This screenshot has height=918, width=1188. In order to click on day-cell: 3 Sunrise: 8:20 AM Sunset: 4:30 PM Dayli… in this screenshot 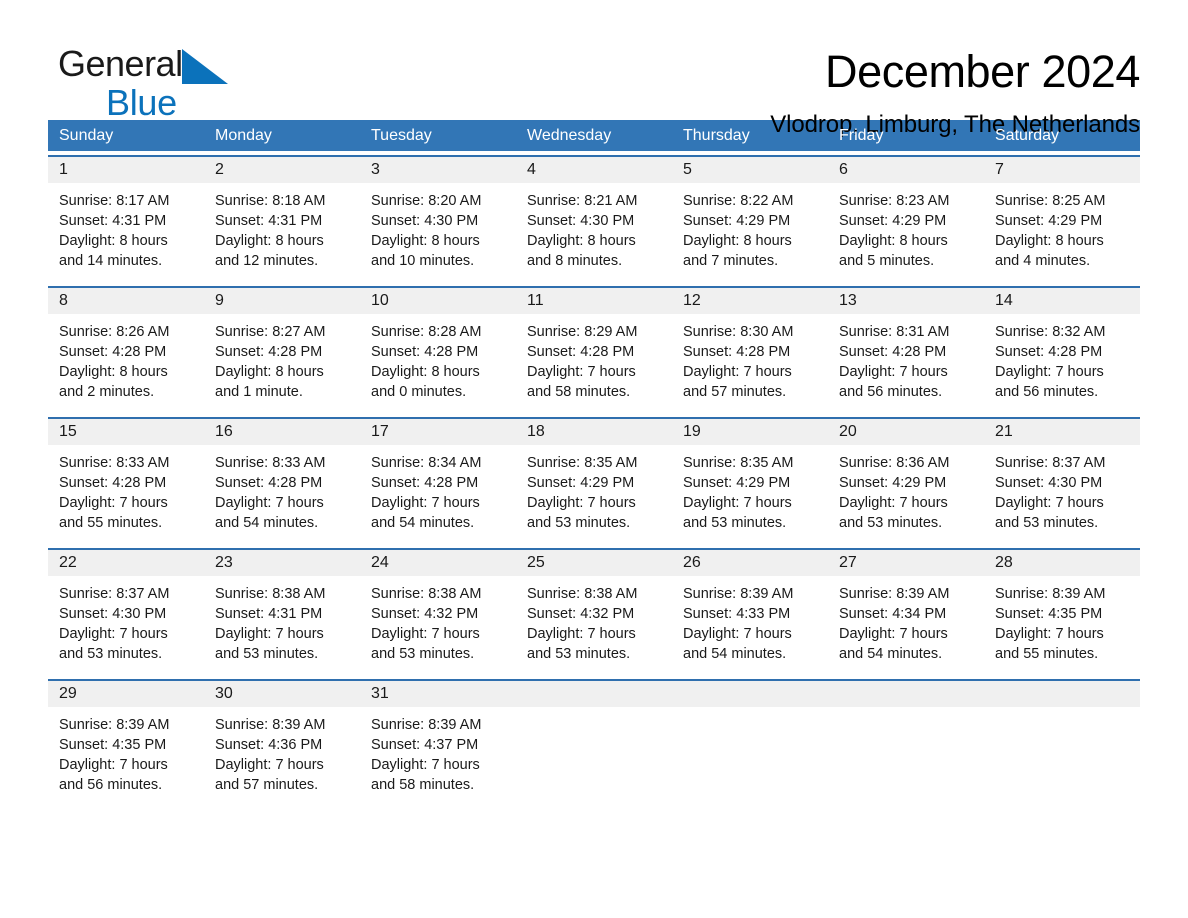, I will do `click(438, 219)`.